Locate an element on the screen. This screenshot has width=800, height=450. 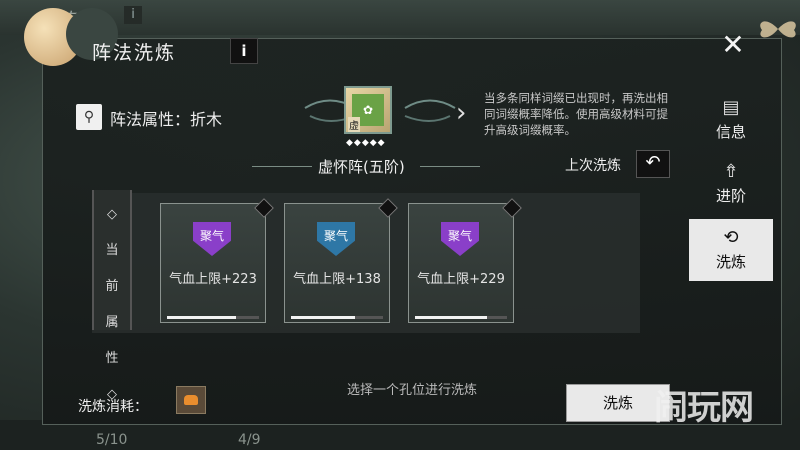
background-count-mid: 4/9 is located at coordinates (249, 440).